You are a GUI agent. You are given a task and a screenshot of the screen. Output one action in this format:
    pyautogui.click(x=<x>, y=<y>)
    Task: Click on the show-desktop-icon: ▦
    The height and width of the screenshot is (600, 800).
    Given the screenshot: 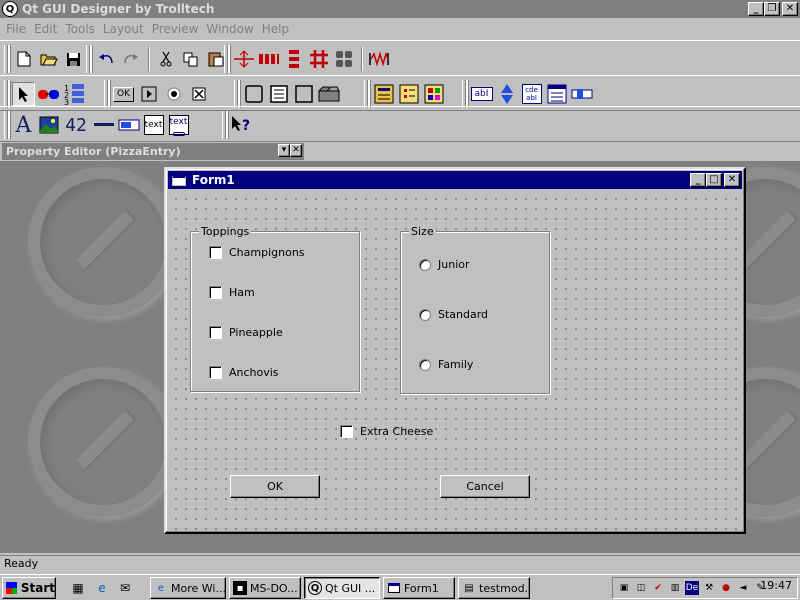 What is the action you would take?
    pyautogui.click(x=78, y=588)
    